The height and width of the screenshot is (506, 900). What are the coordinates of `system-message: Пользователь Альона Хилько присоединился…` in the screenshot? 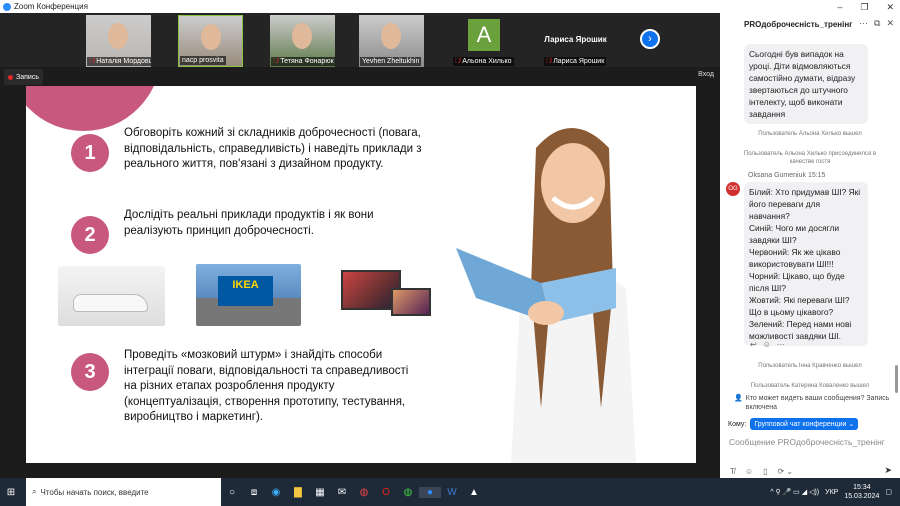 It's located at (810, 158).